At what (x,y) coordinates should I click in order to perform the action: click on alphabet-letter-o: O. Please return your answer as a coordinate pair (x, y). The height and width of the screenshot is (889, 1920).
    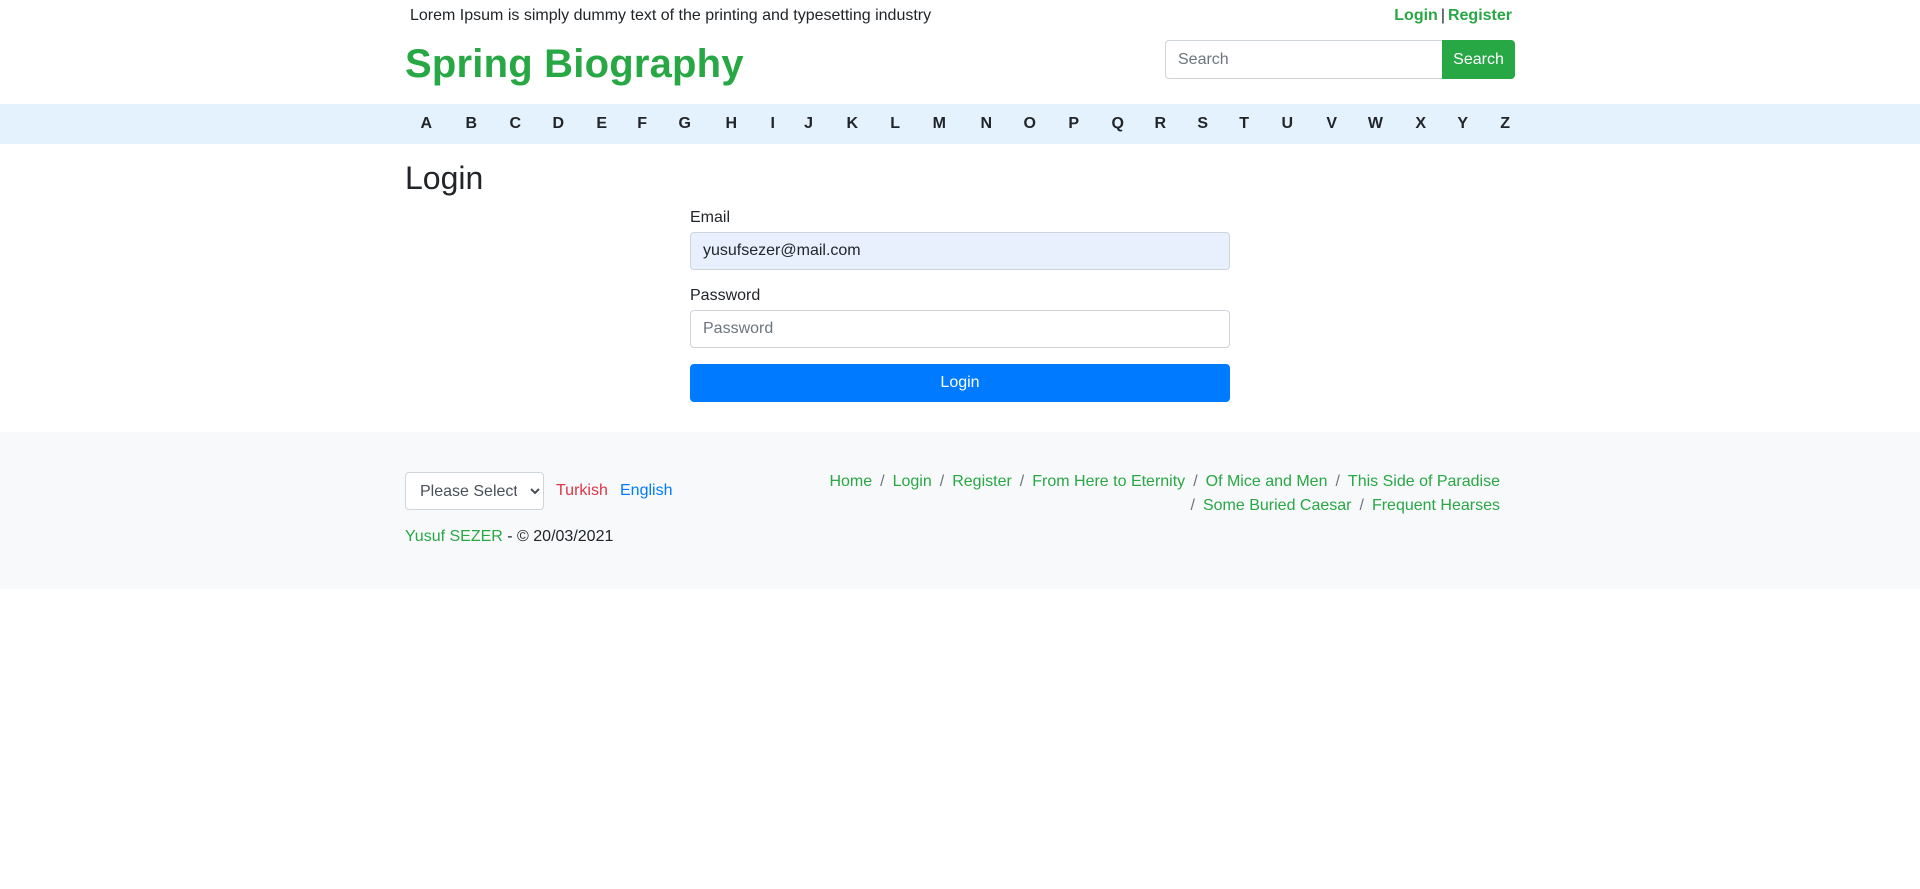
    Looking at the image, I should click on (1014, 124).